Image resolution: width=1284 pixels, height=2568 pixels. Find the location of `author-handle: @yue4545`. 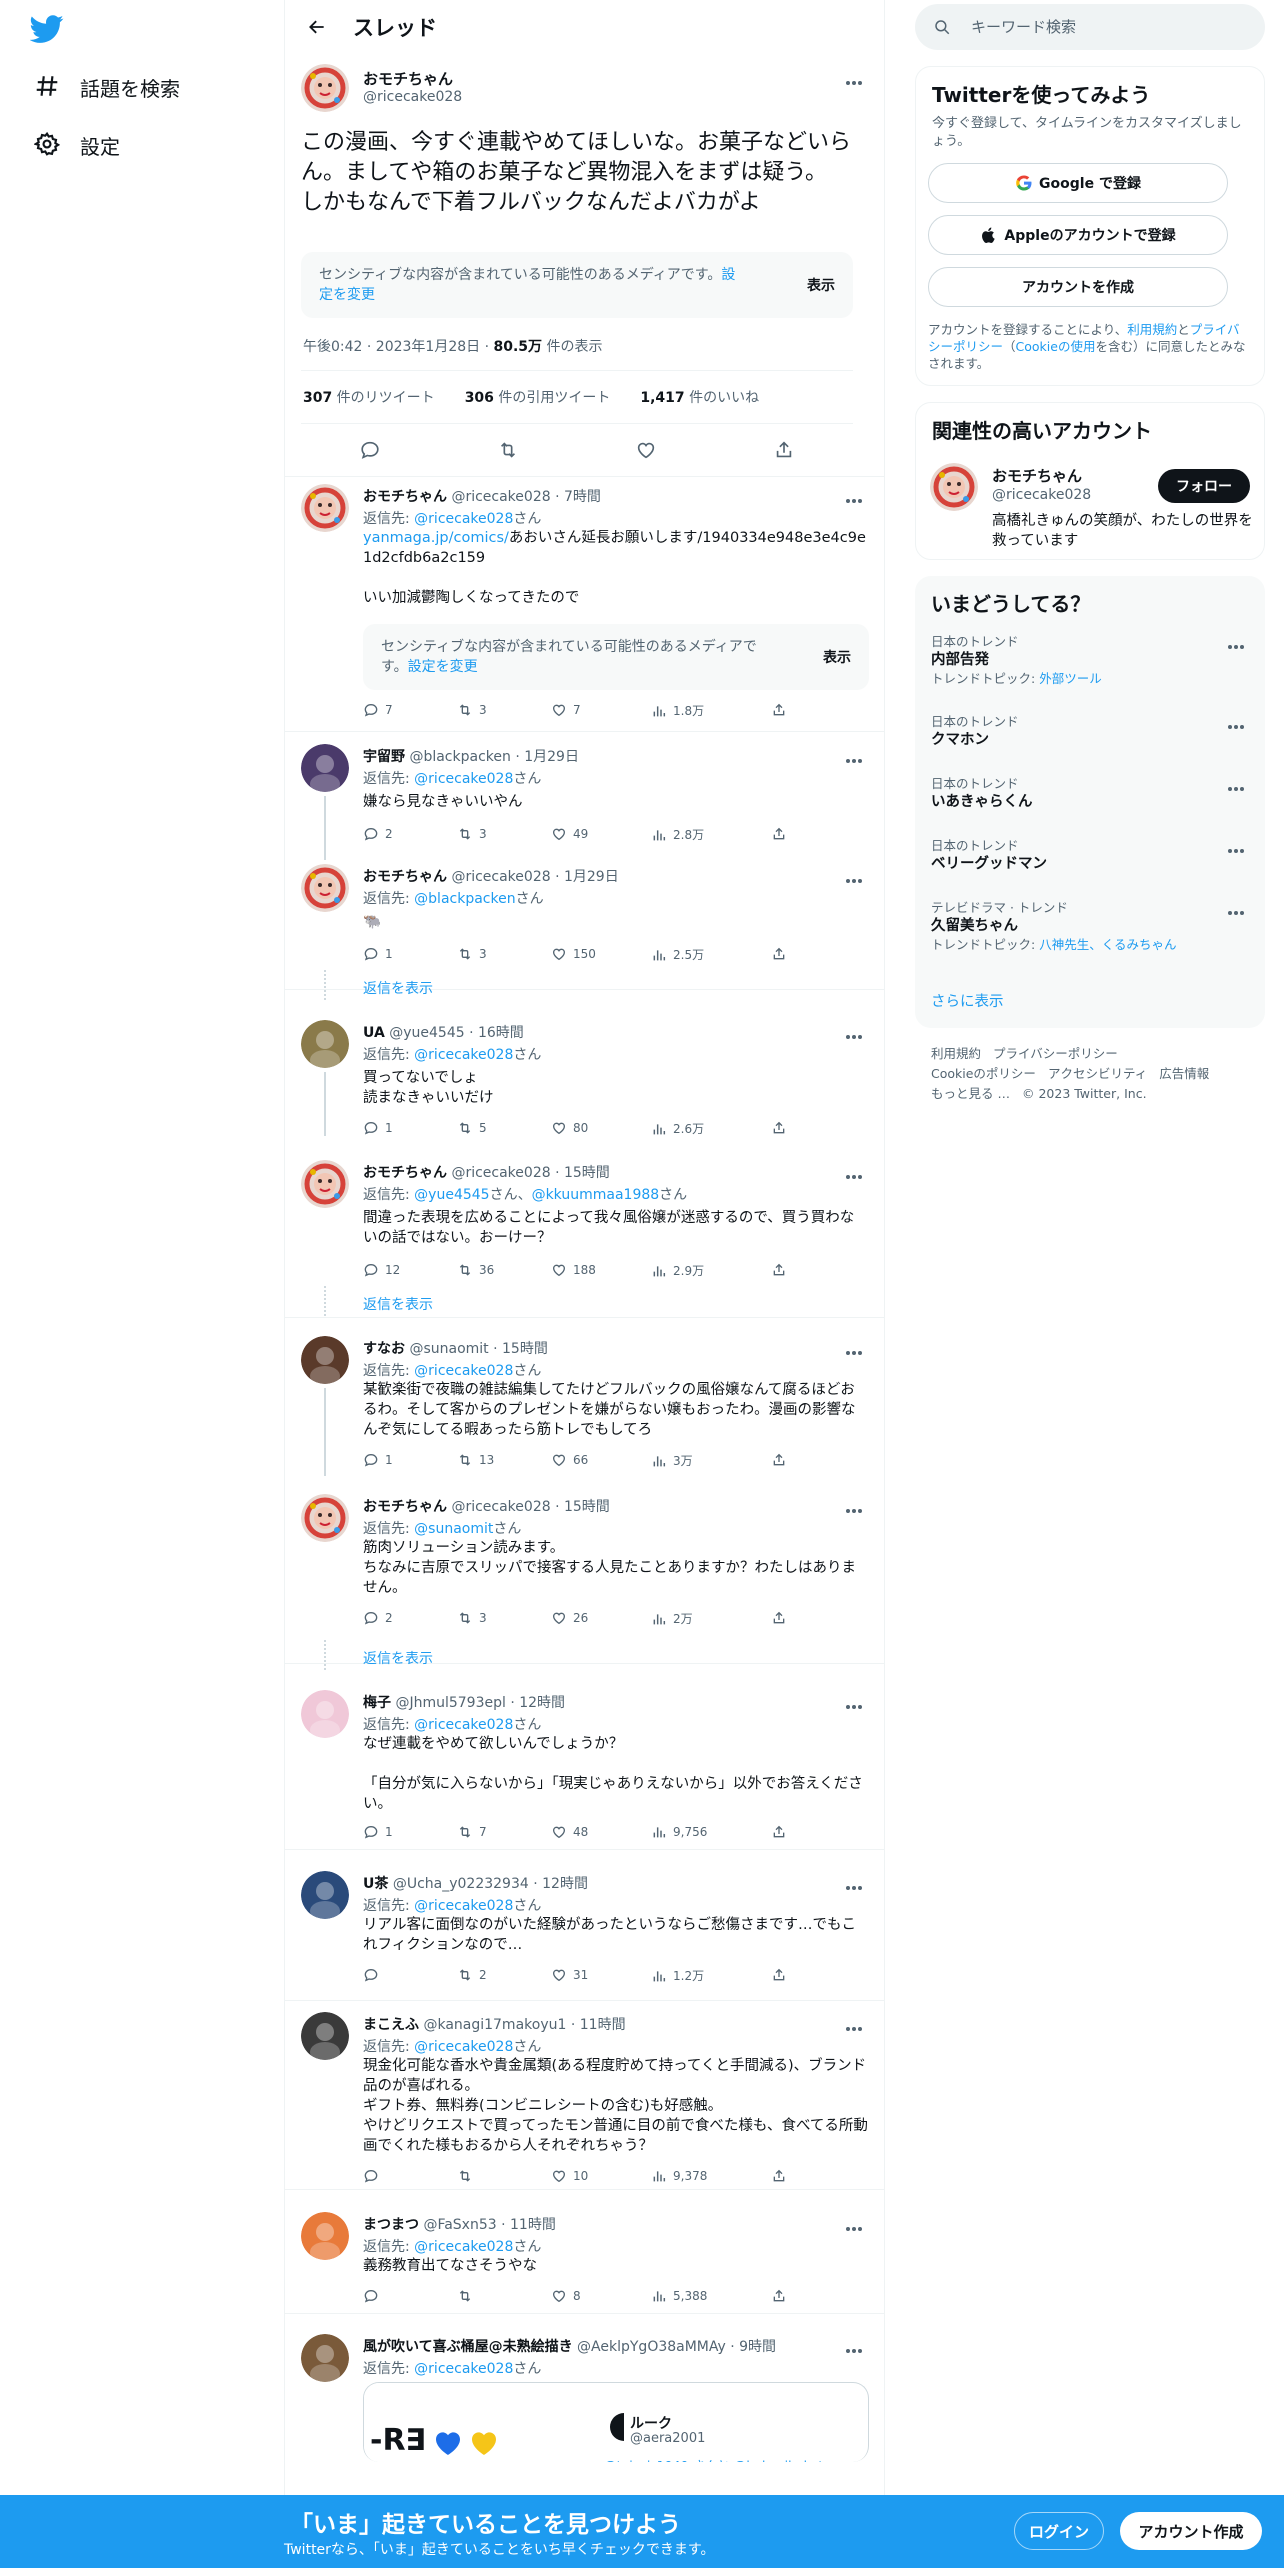

author-handle: @yue4545 is located at coordinates (426, 1033).